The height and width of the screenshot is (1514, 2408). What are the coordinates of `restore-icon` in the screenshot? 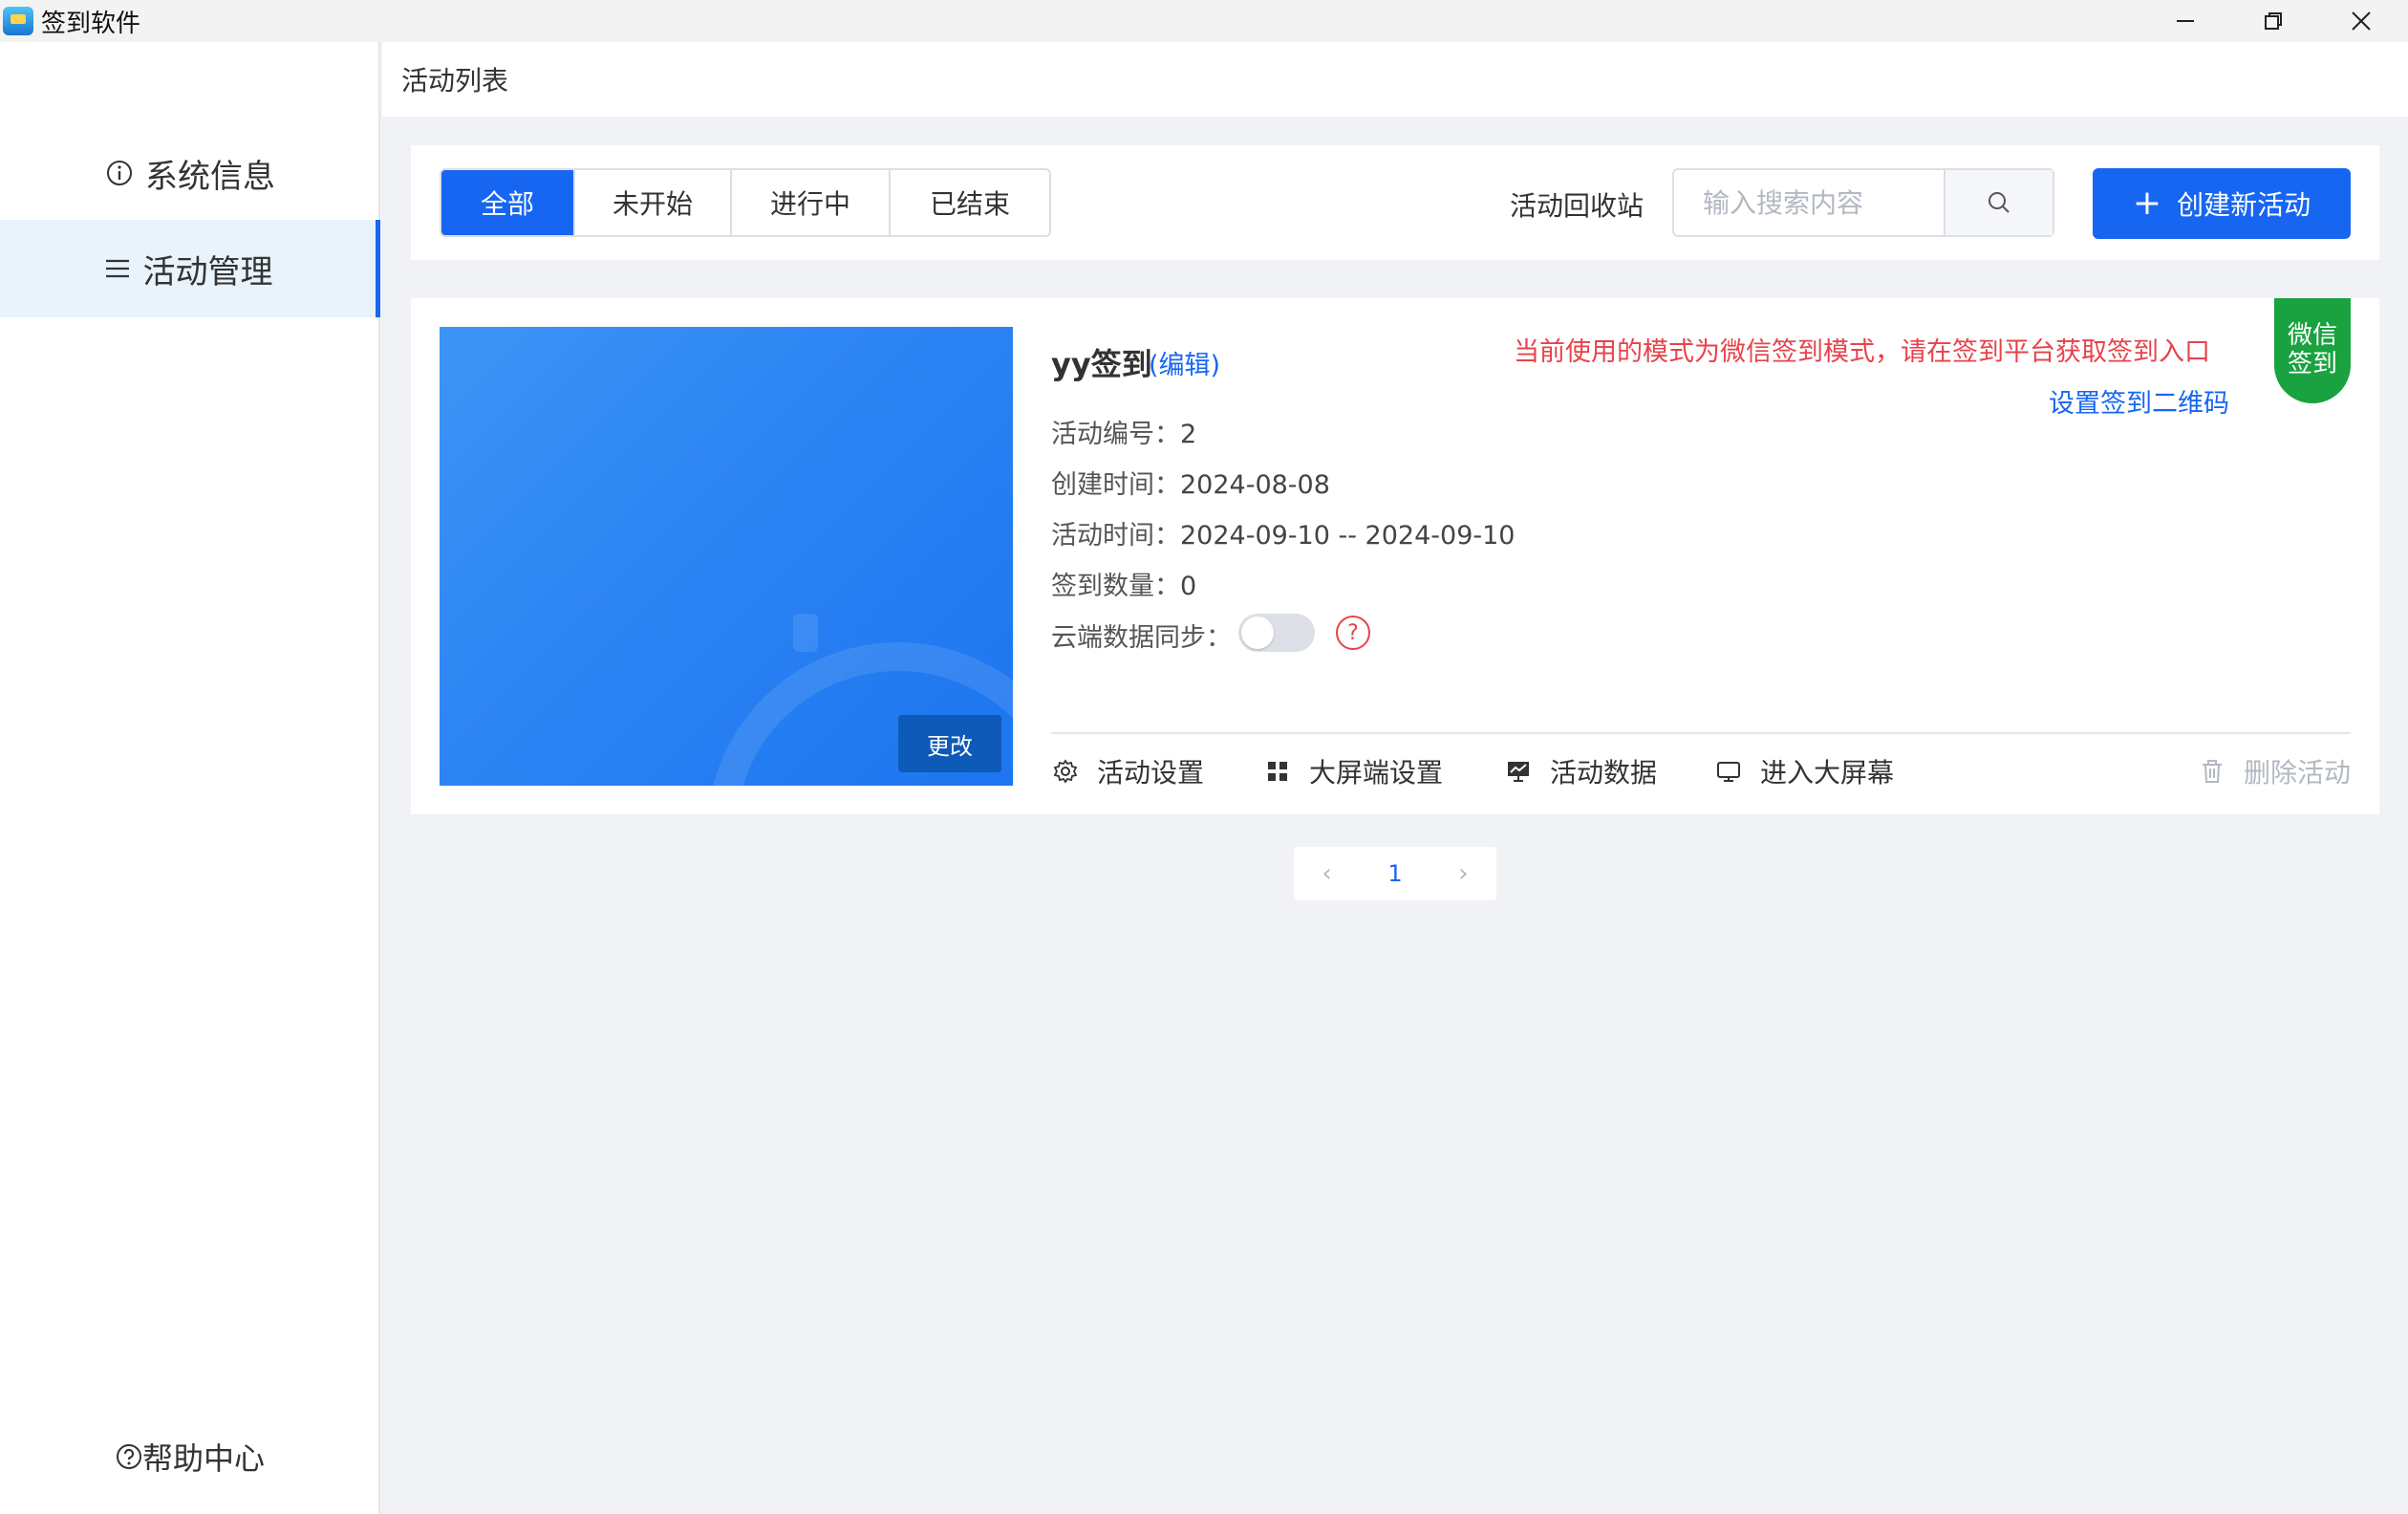 It's located at (2274, 21).